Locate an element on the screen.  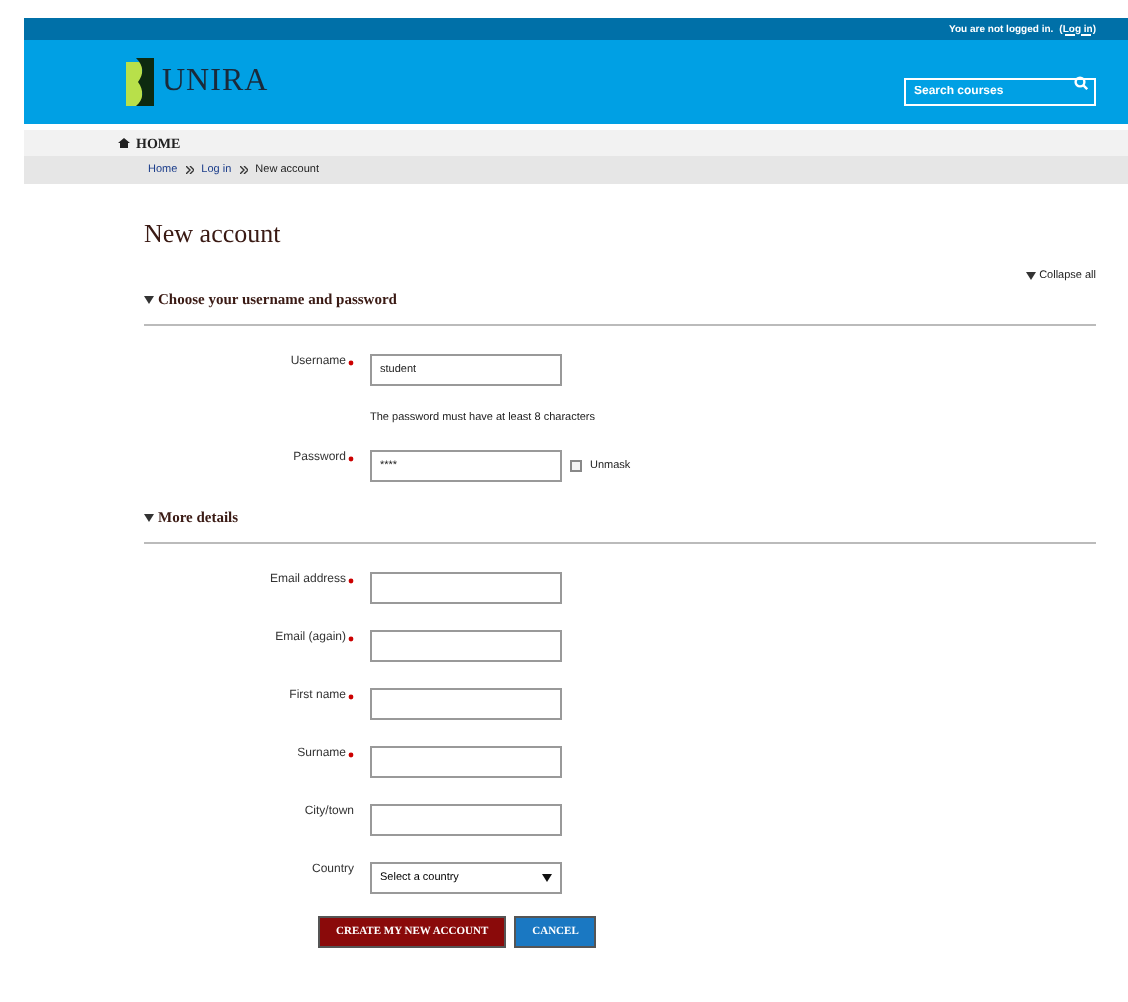
logo-icon is located at coordinates (140, 82).